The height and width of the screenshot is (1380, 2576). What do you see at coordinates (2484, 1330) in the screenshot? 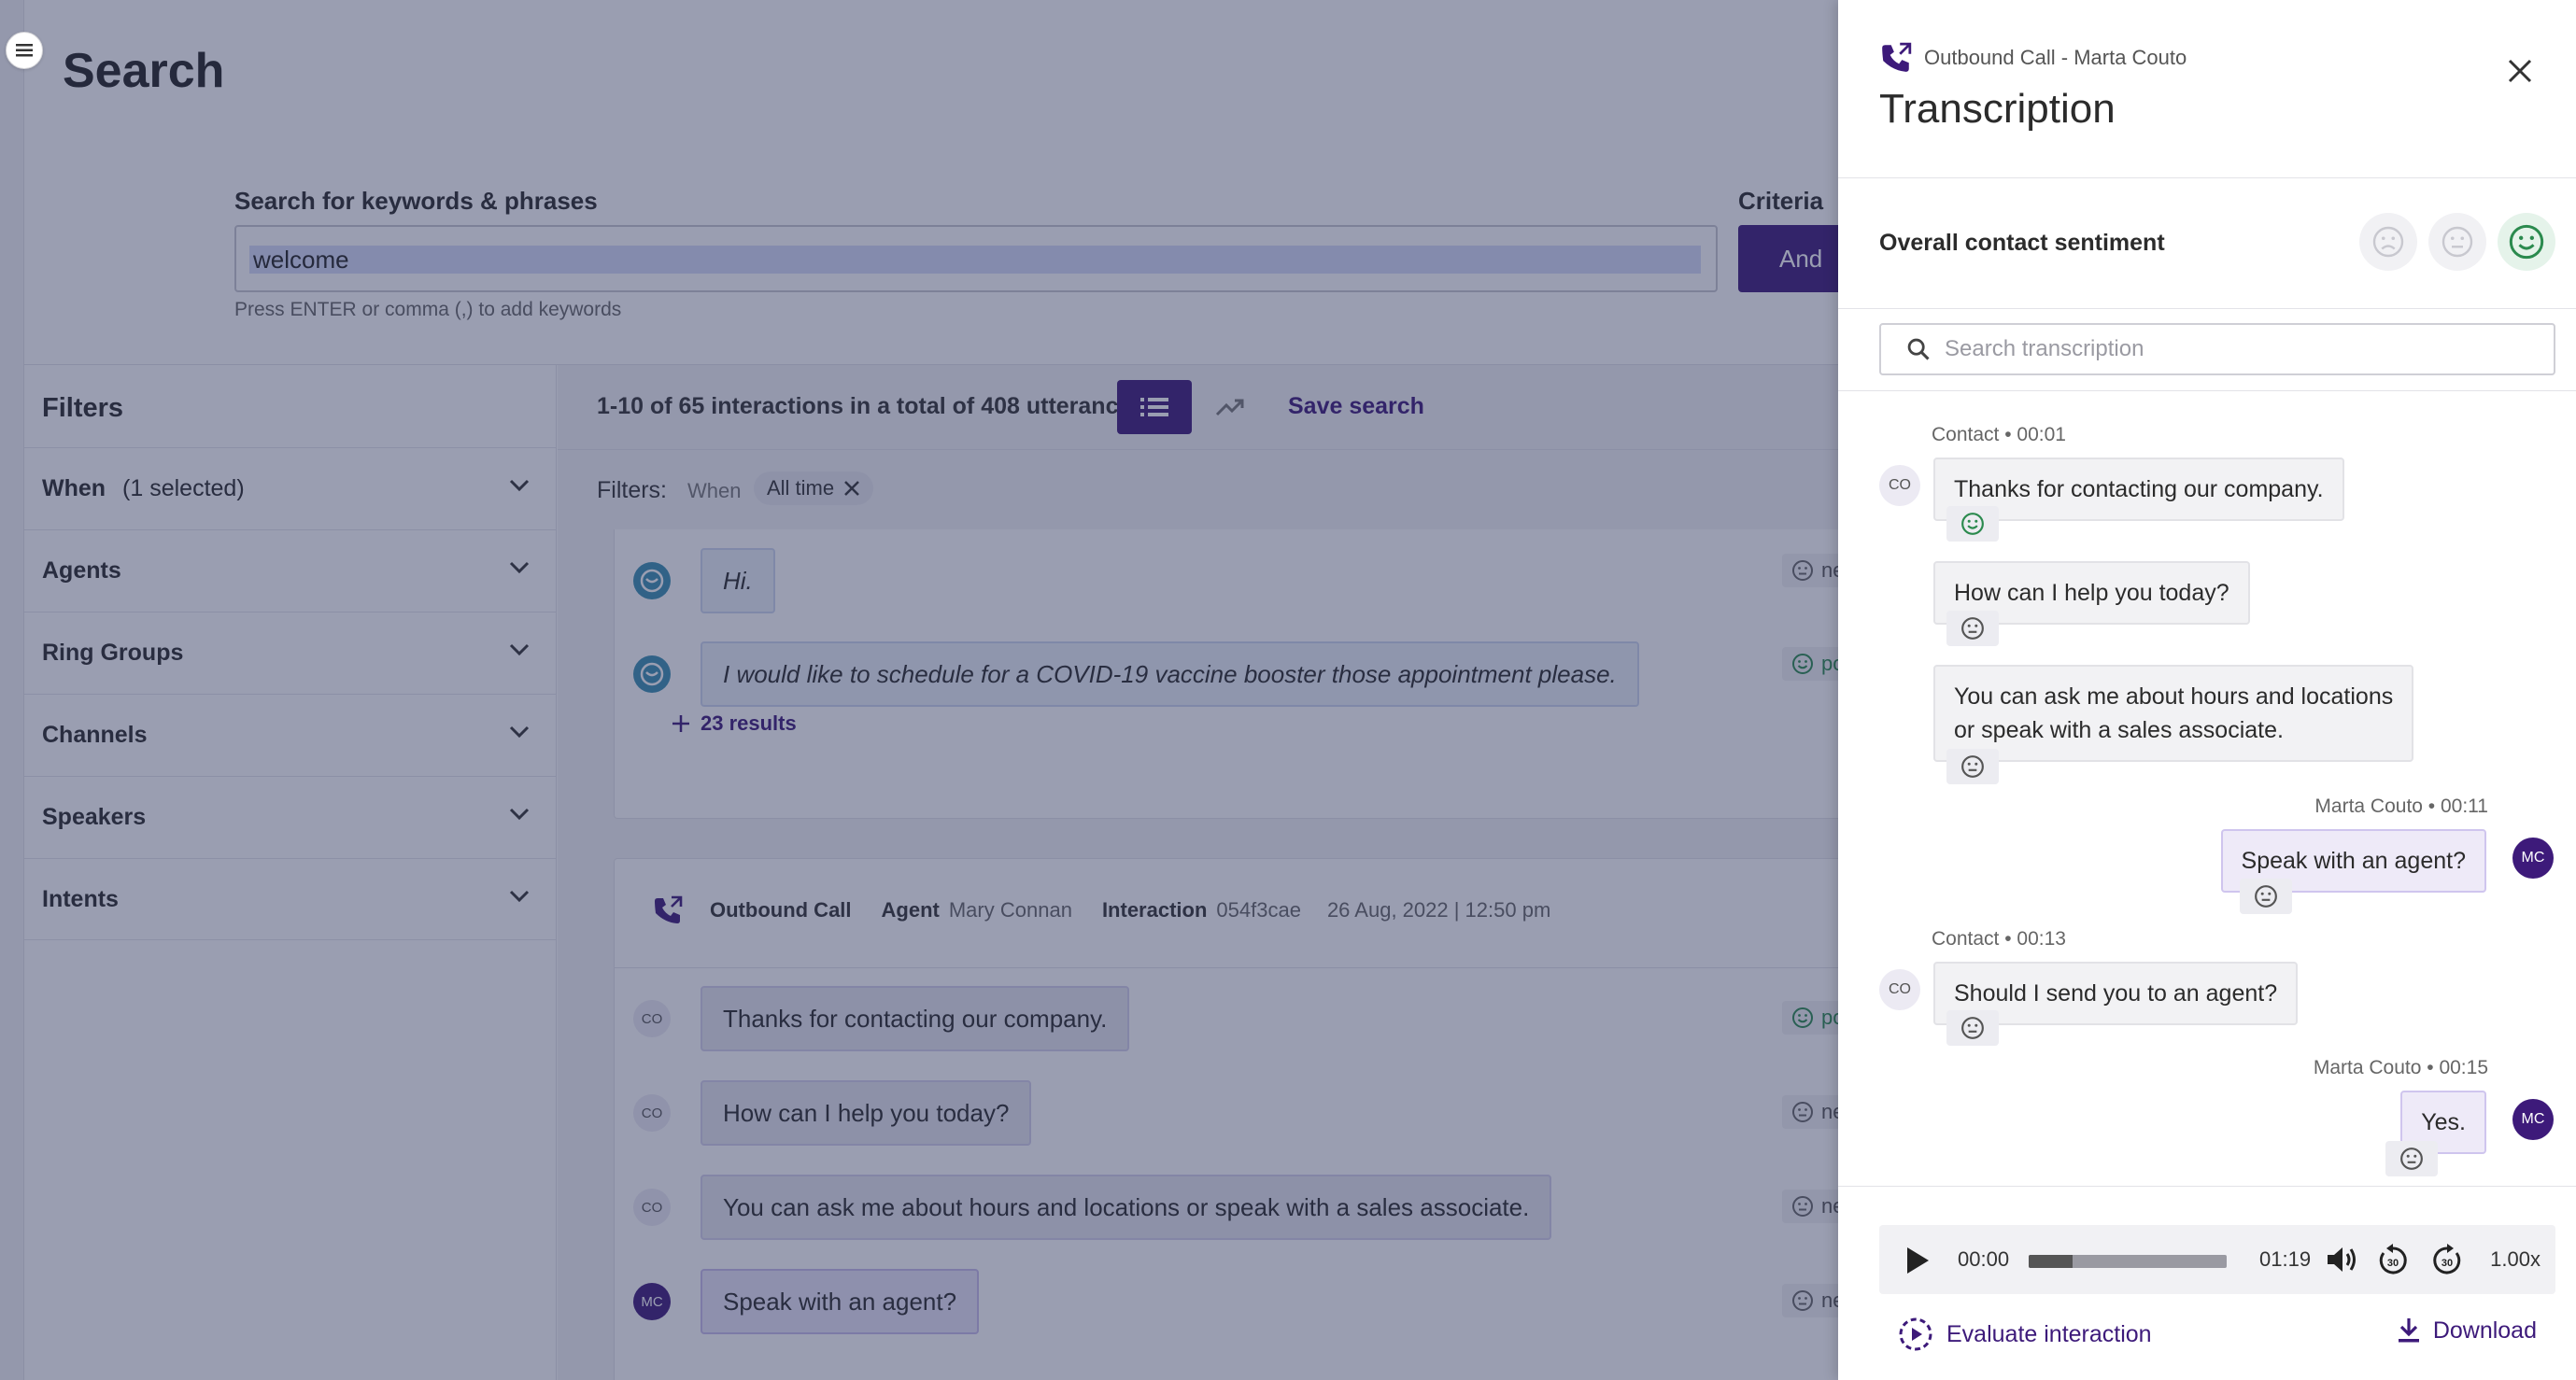
I see `download-label: Download` at bounding box center [2484, 1330].